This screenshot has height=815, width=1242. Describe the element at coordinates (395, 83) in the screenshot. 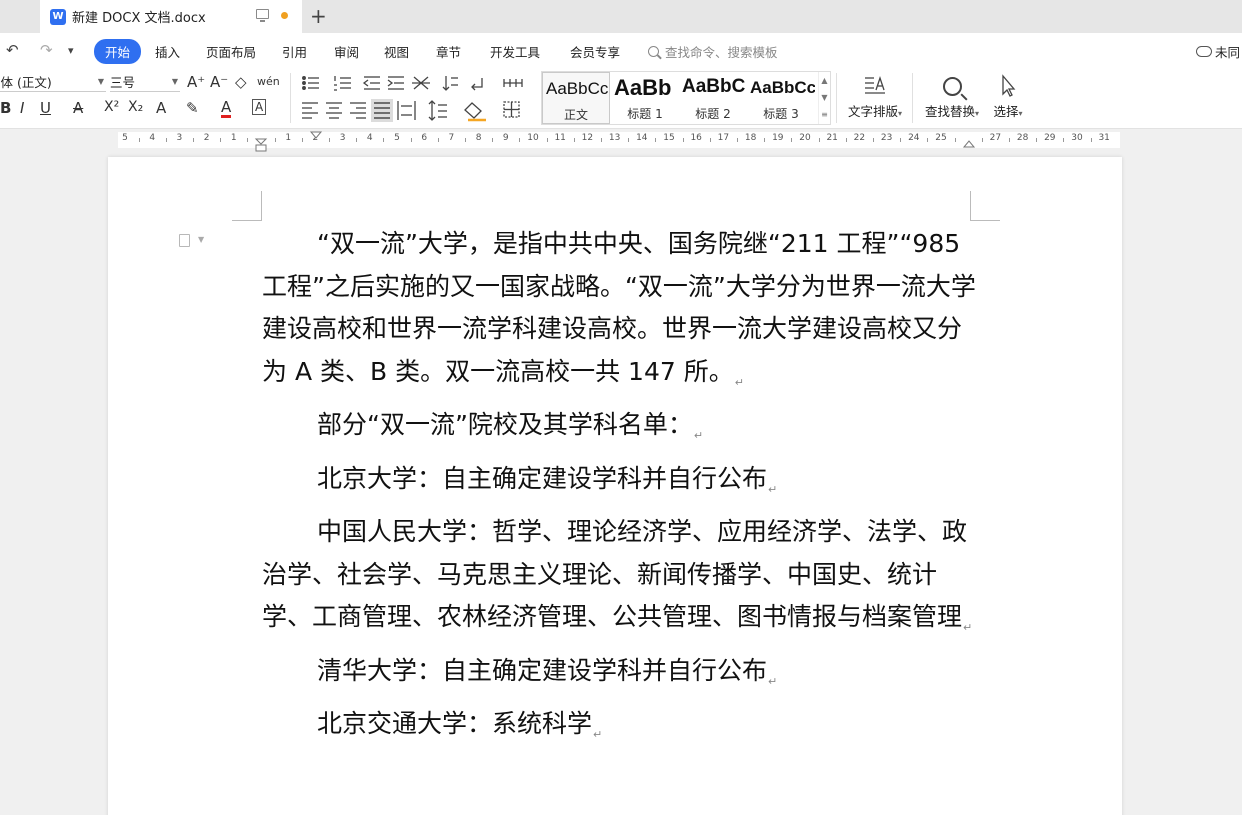

I see `increase-indent-icon` at that location.